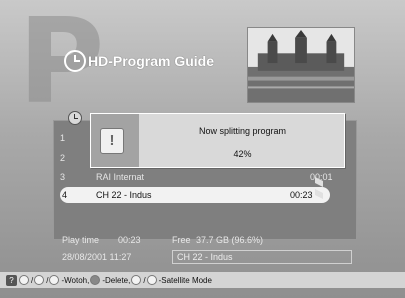  I want to click on play-time-label: Play time, so click(81, 240).